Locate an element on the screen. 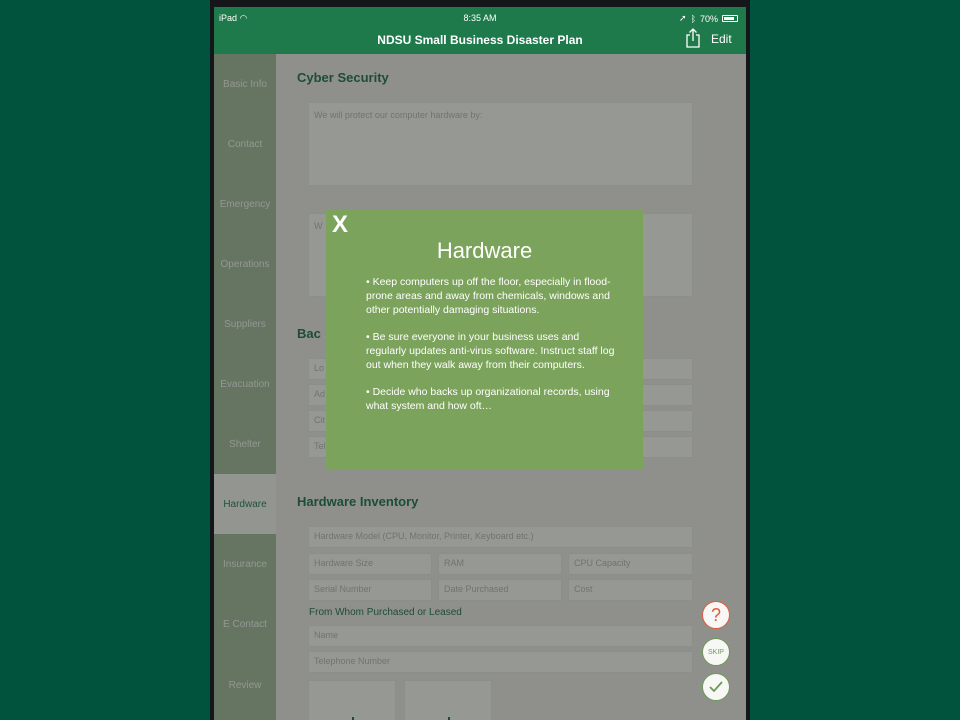 The width and height of the screenshot is (960, 720). checkmark-icon is located at coordinates (716, 687).